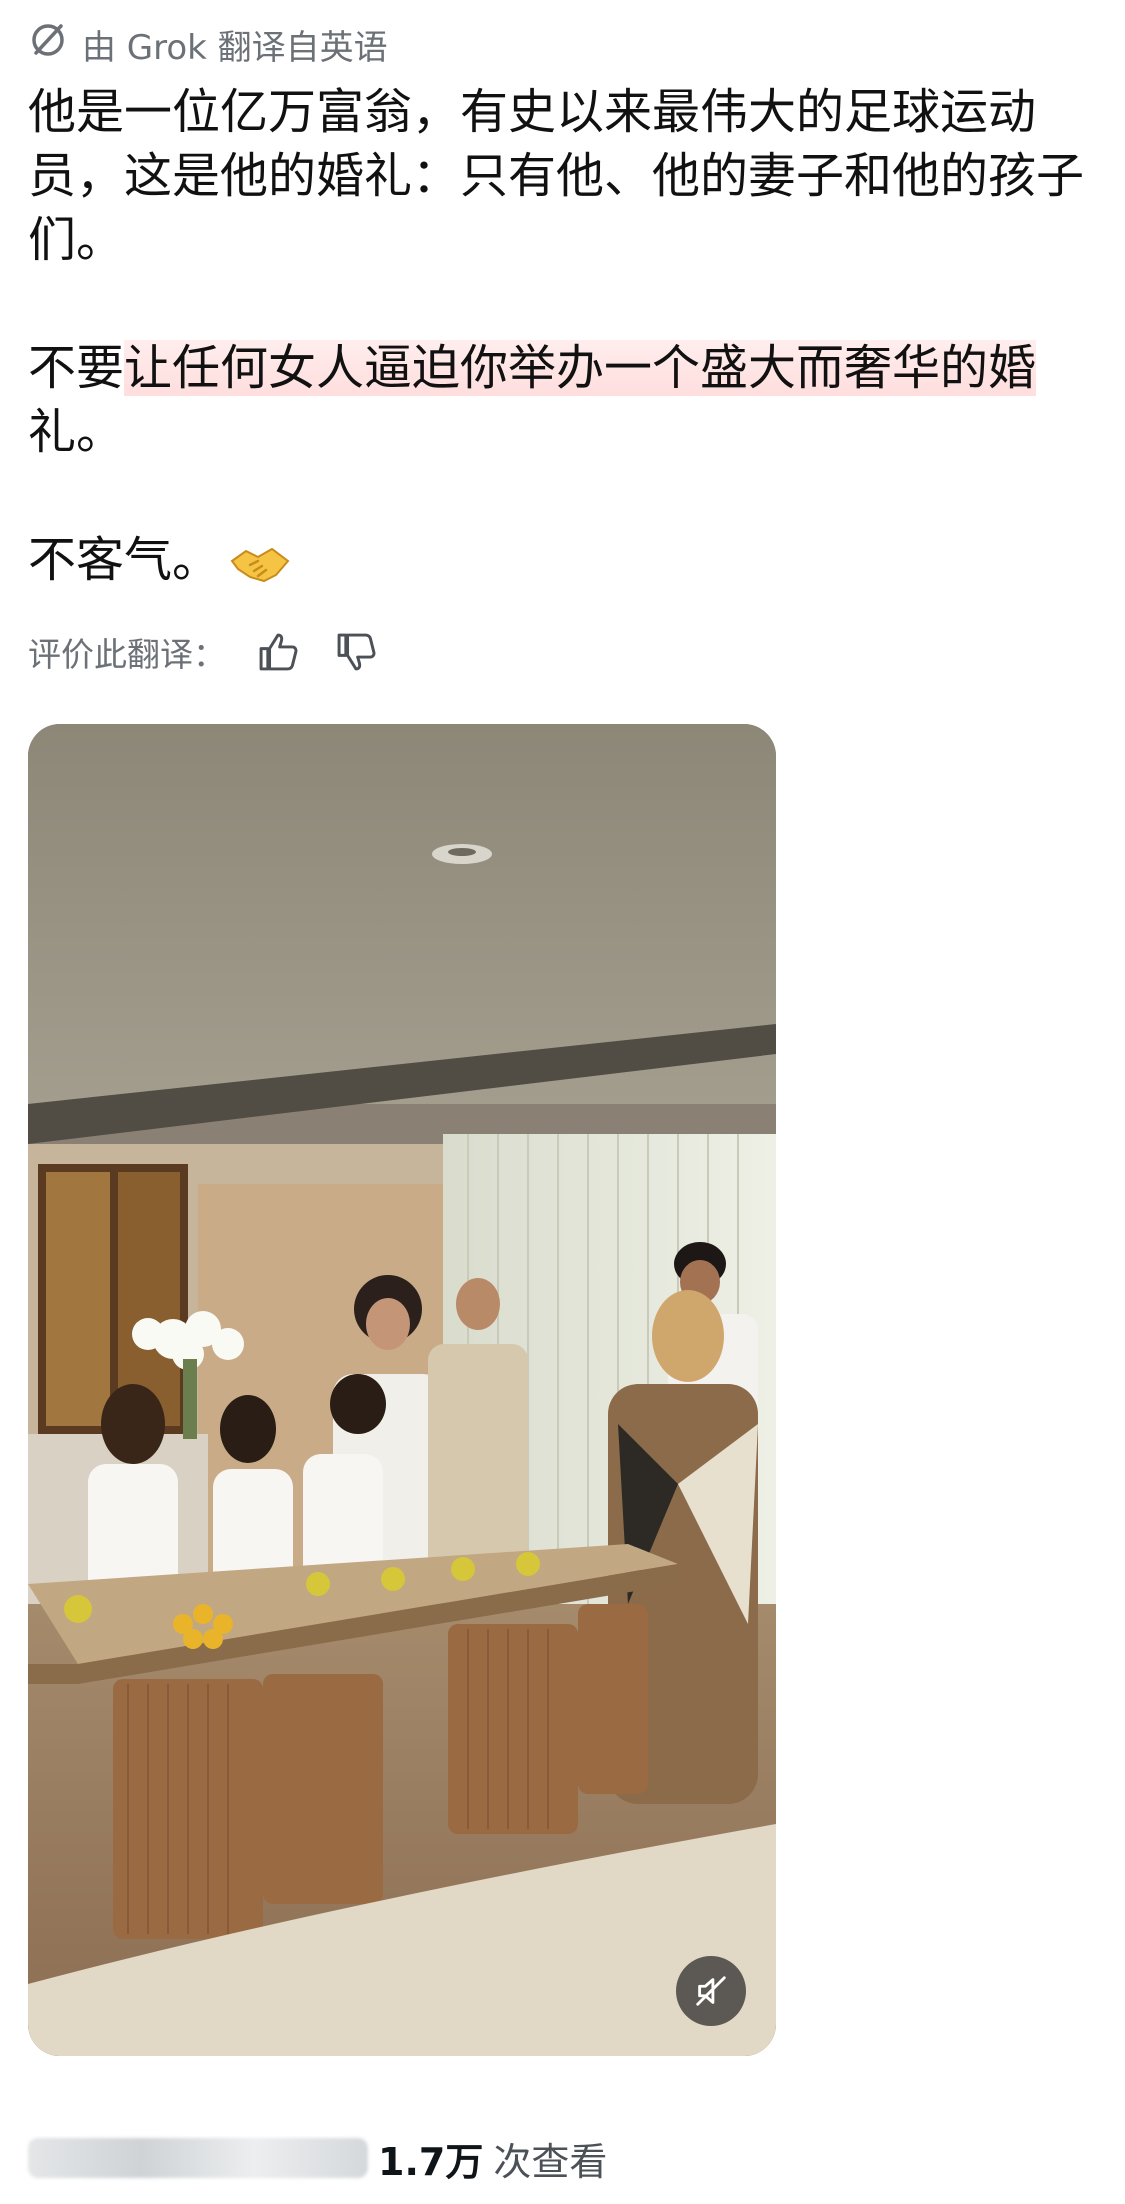 This screenshot has height=2204, width=1125. What do you see at coordinates (563, 560) in the screenshot?
I see `post-paragraph-3: 不客气。` at bounding box center [563, 560].